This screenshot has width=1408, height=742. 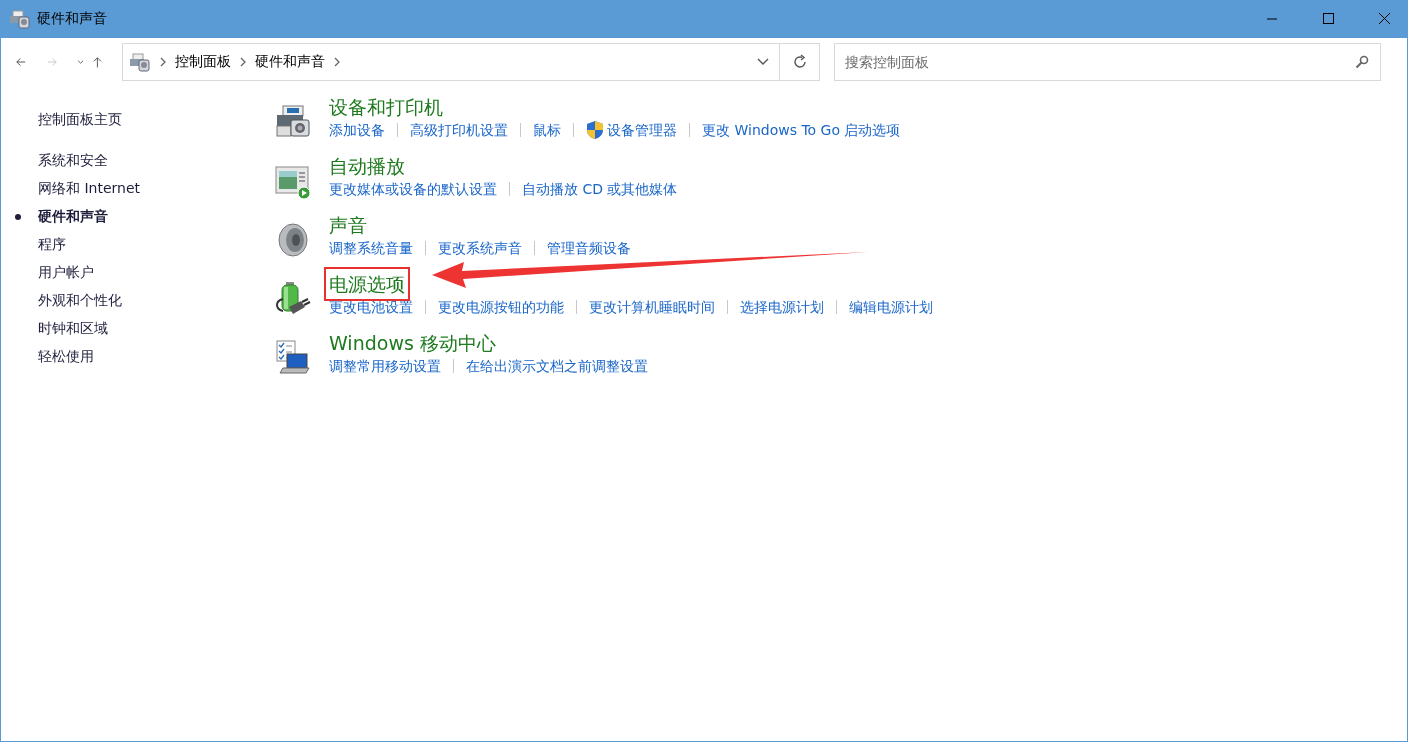 I want to click on sidebar-item: 网络和 Internet, so click(x=89, y=189).